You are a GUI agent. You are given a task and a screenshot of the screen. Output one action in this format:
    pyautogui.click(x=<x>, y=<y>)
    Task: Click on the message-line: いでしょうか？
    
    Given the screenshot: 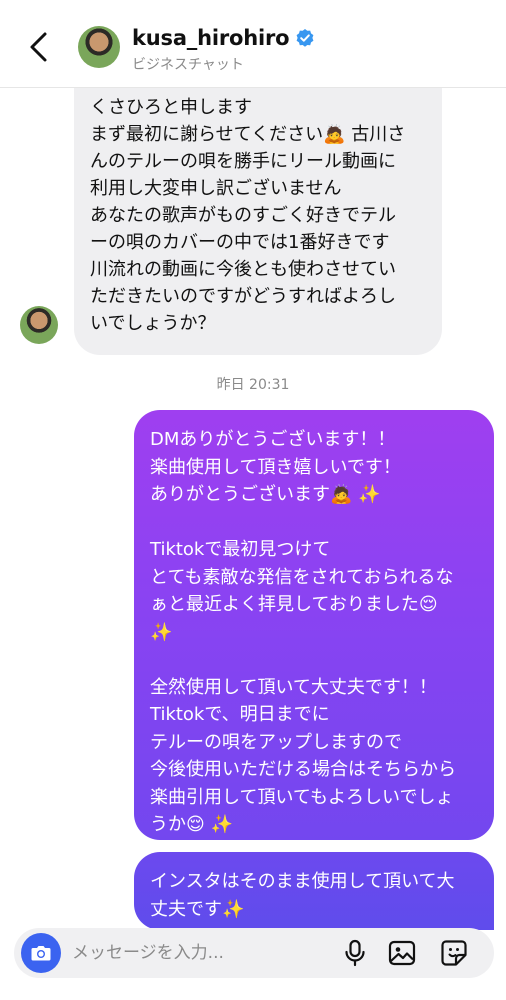 What is the action you would take?
    pyautogui.click(x=153, y=323)
    